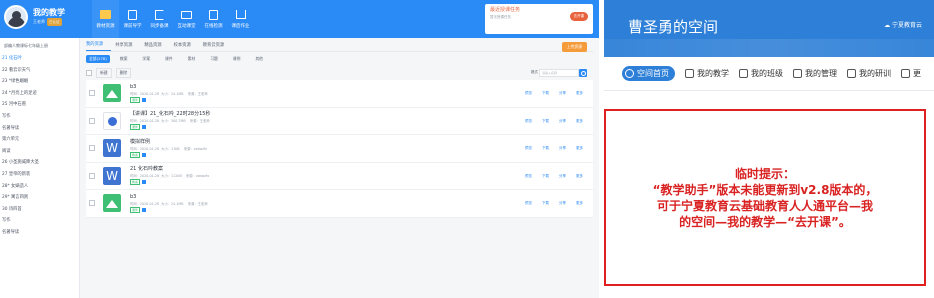  Describe the element at coordinates (648, 73) in the screenshot. I see `space-nav-home: 空间首页` at that location.